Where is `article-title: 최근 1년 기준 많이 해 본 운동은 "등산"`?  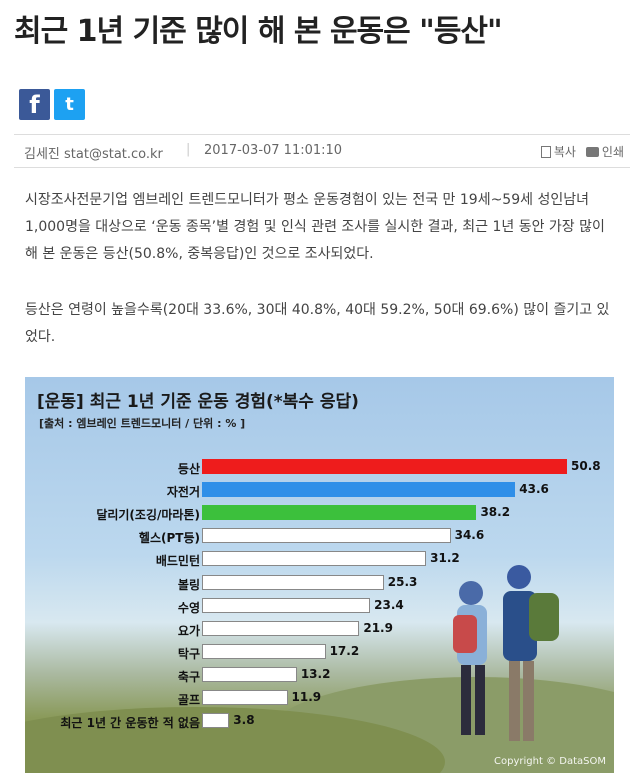 article-title: 최근 1년 기준 많이 해 본 운동은 "등산" is located at coordinates (258, 31).